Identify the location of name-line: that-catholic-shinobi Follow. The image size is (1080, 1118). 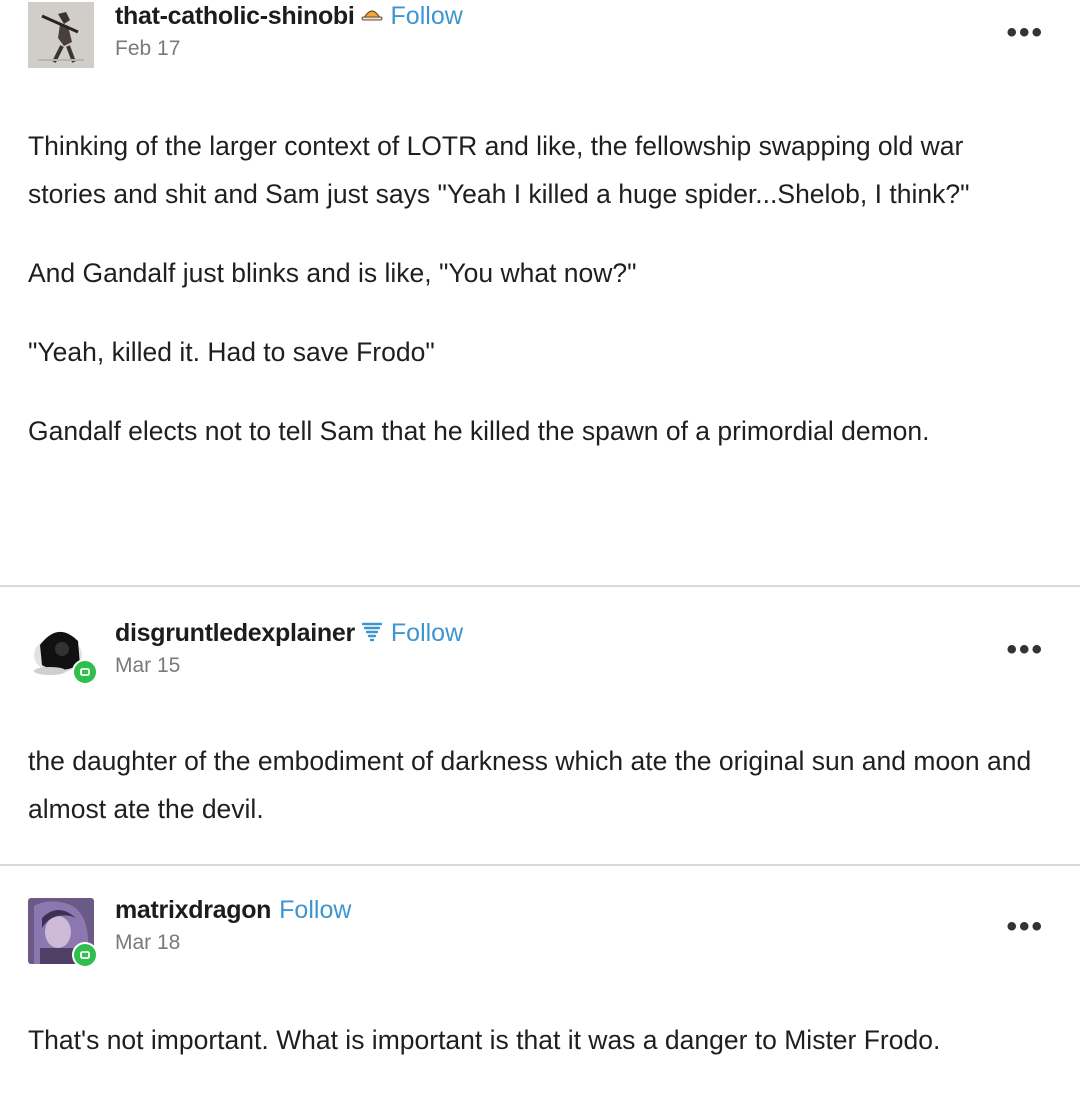
(289, 16).